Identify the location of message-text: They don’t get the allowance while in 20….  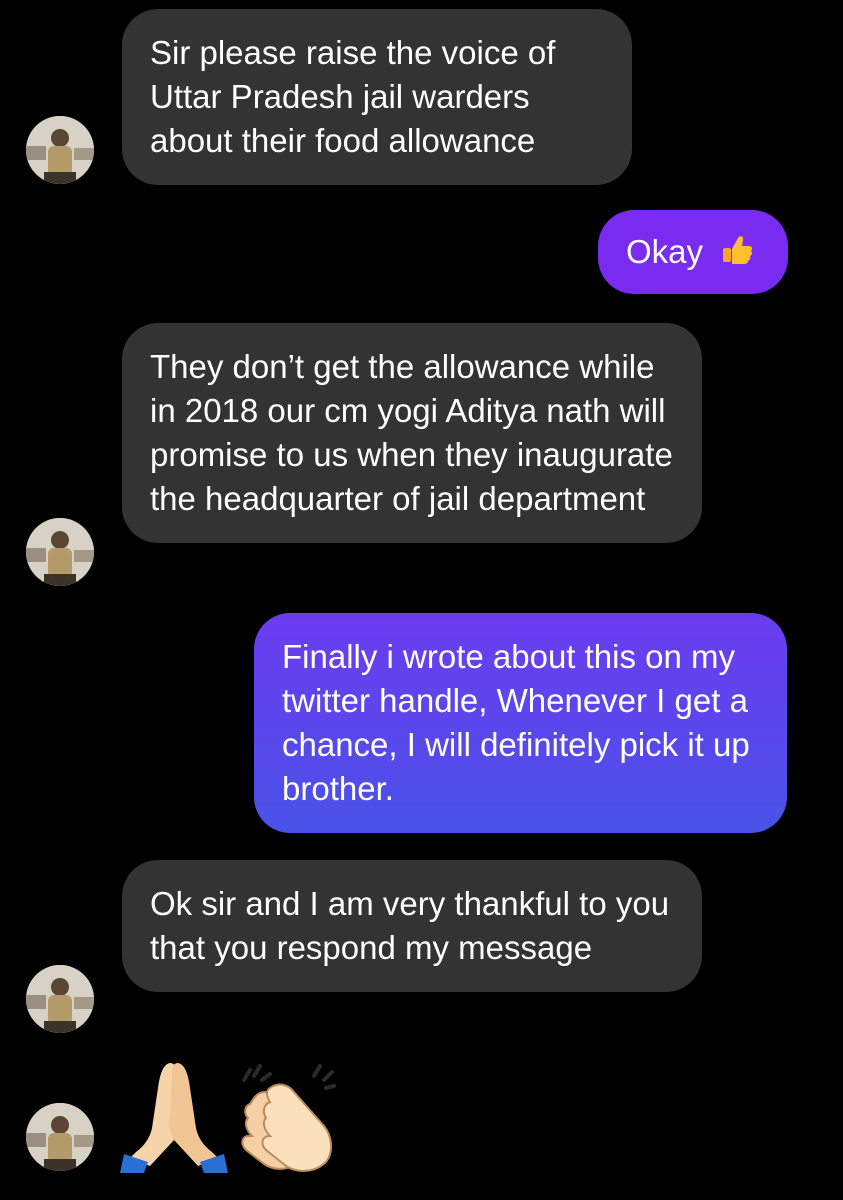
(411, 432).